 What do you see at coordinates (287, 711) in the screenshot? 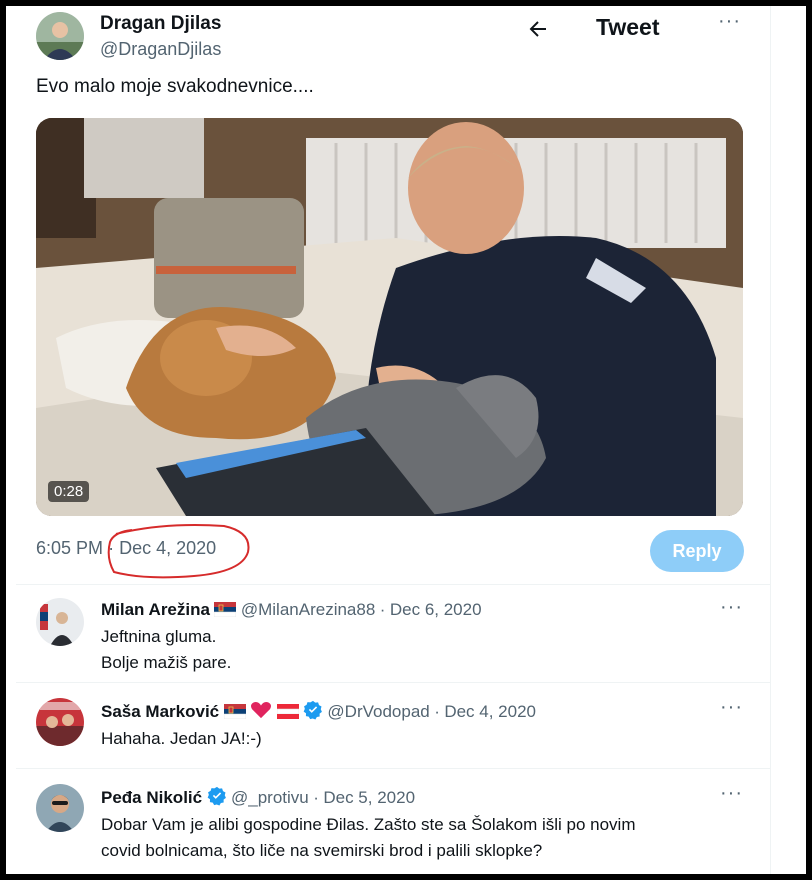
I see `austria-flag-icon` at bounding box center [287, 711].